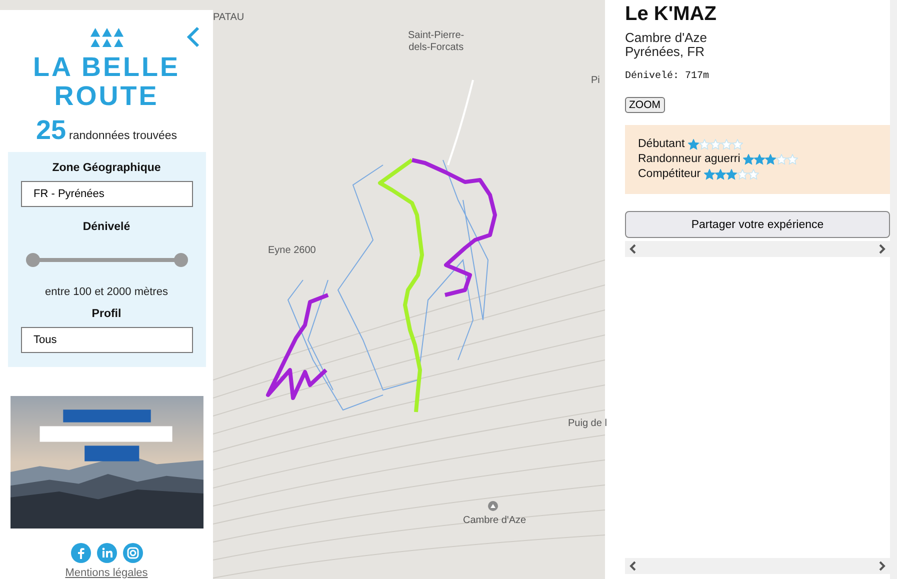 This screenshot has width=897, height=579. What do you see at coordinates (228, 18) in the screenshot?
I see `place-label: PATAU` at bounding box center [228, 18].